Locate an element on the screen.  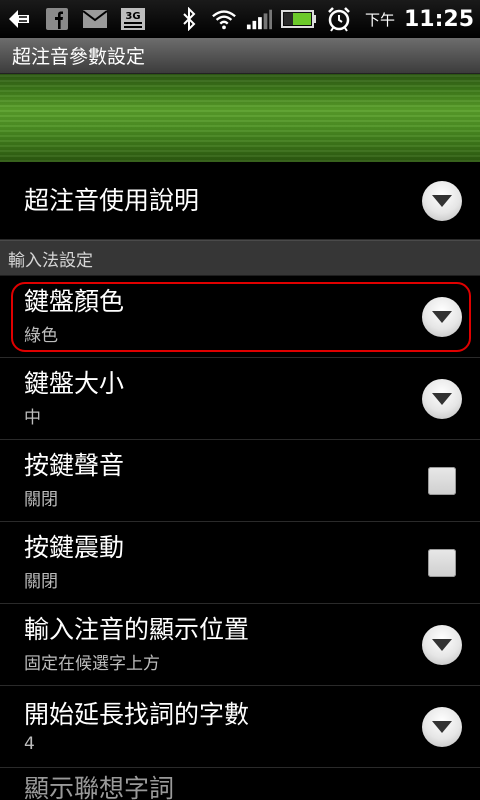
pref-show-association-title: 顯示聯想字詞 is located at coordinates (99, 787).